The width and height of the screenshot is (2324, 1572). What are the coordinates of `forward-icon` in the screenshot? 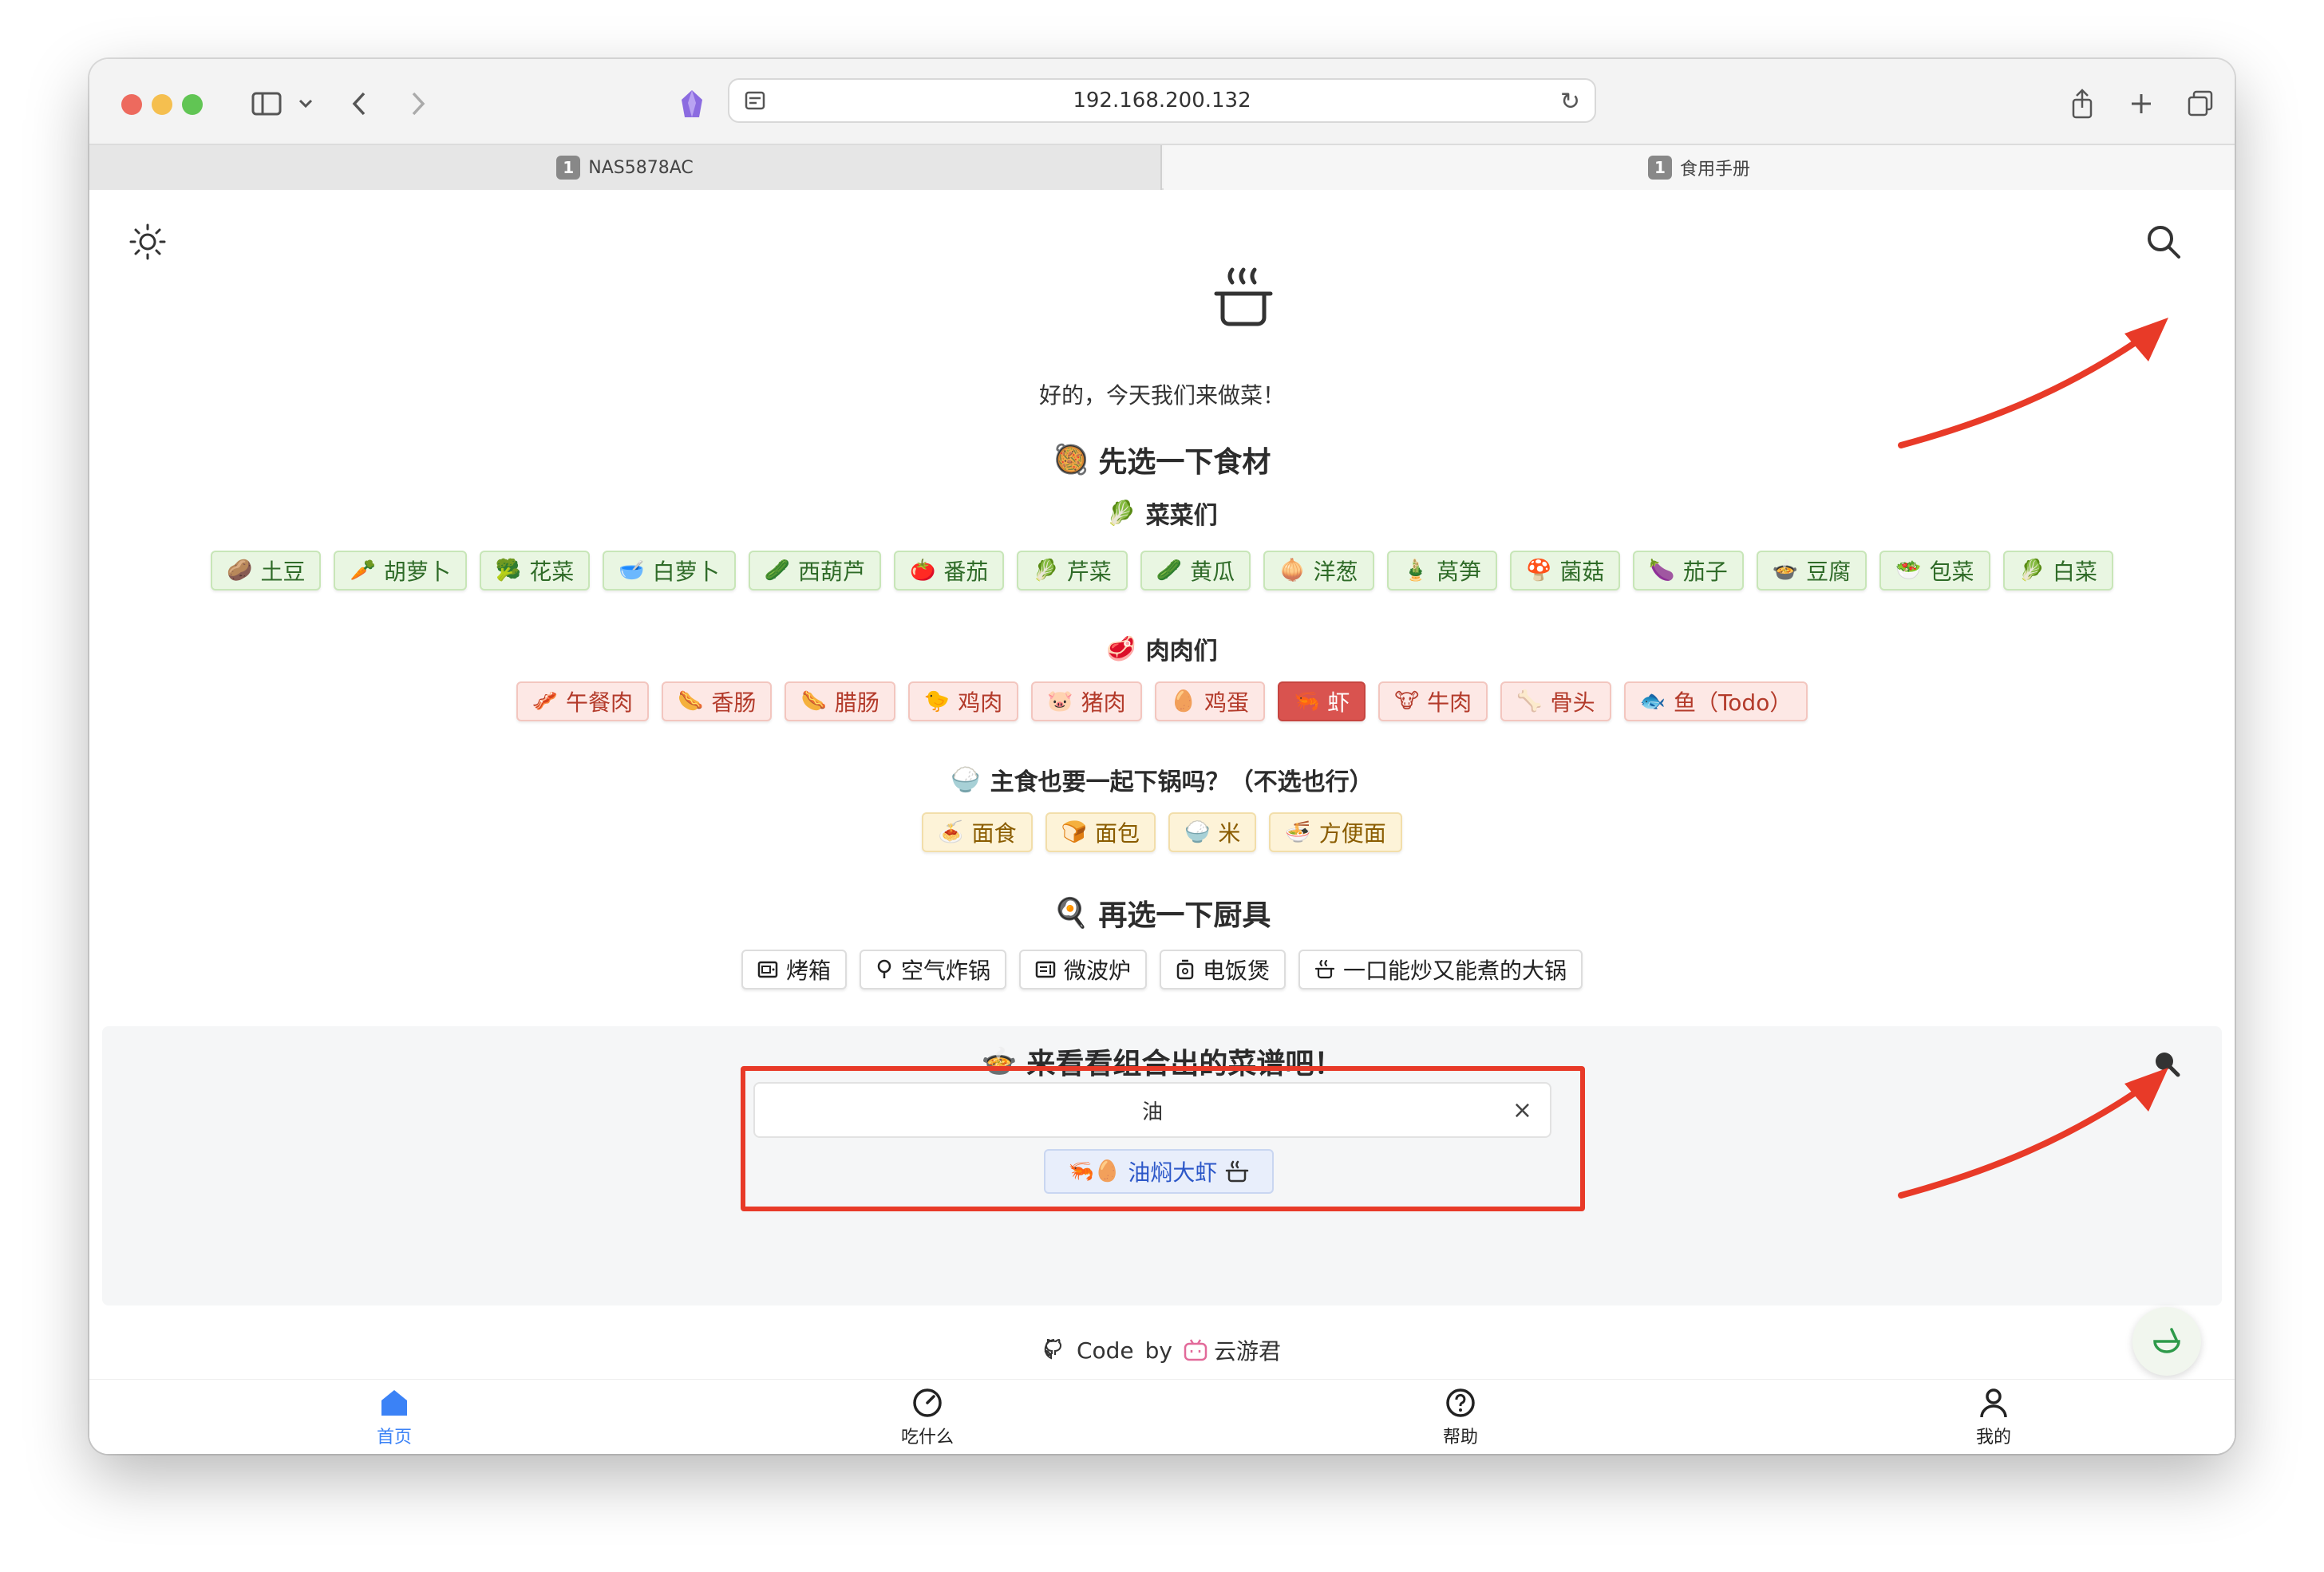 It's located at (418, 103).